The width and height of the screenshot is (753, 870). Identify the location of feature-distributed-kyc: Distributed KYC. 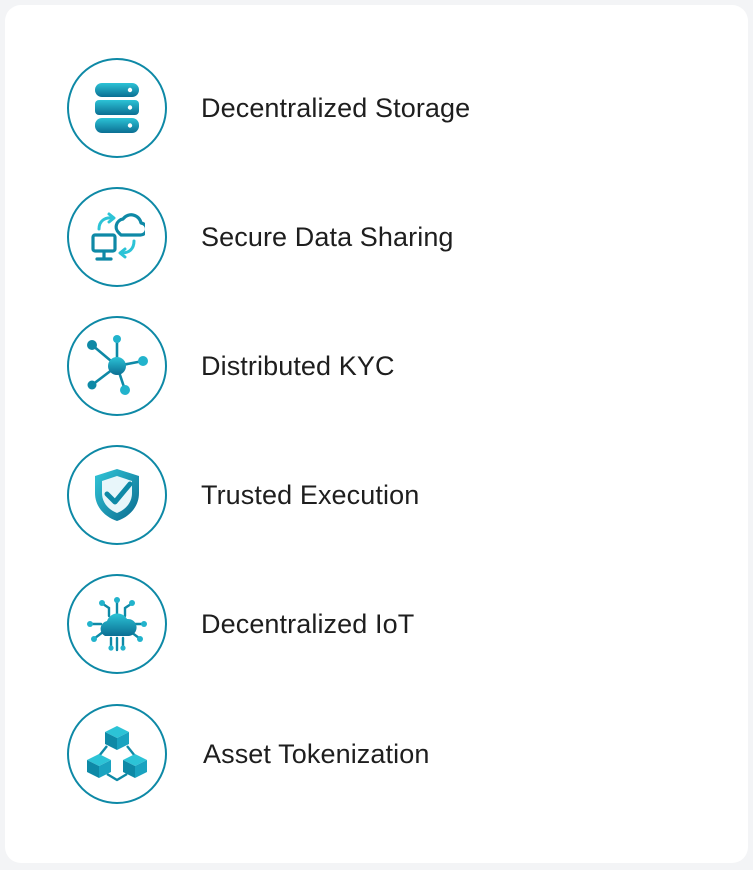
(231, 366).